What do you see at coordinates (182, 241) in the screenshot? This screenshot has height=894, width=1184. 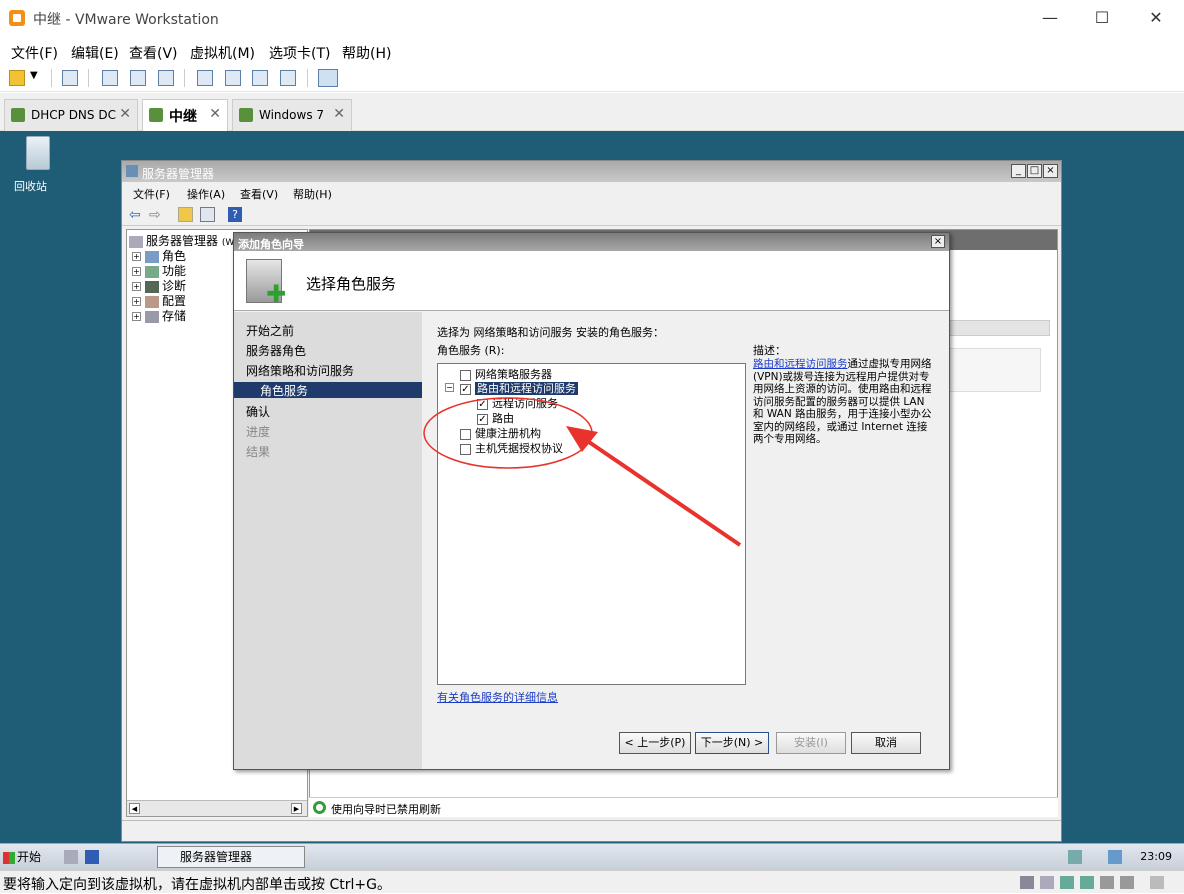 I see `tree-root-label: 服务器管理器` at bounding box center [182, 241].